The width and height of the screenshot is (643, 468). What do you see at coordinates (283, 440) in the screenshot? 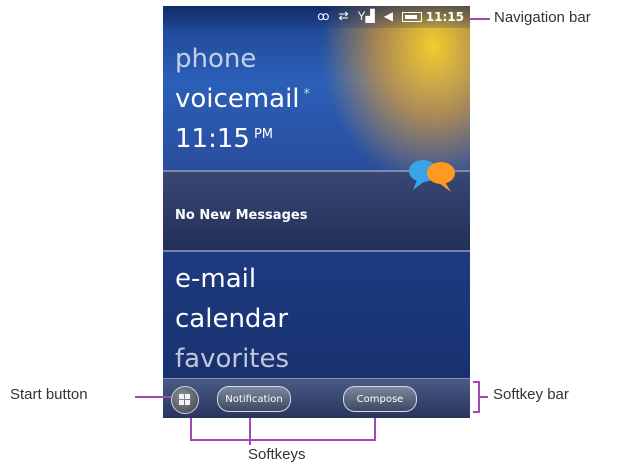
I see `softkeys-bracket` at bounding box center [283, 440].